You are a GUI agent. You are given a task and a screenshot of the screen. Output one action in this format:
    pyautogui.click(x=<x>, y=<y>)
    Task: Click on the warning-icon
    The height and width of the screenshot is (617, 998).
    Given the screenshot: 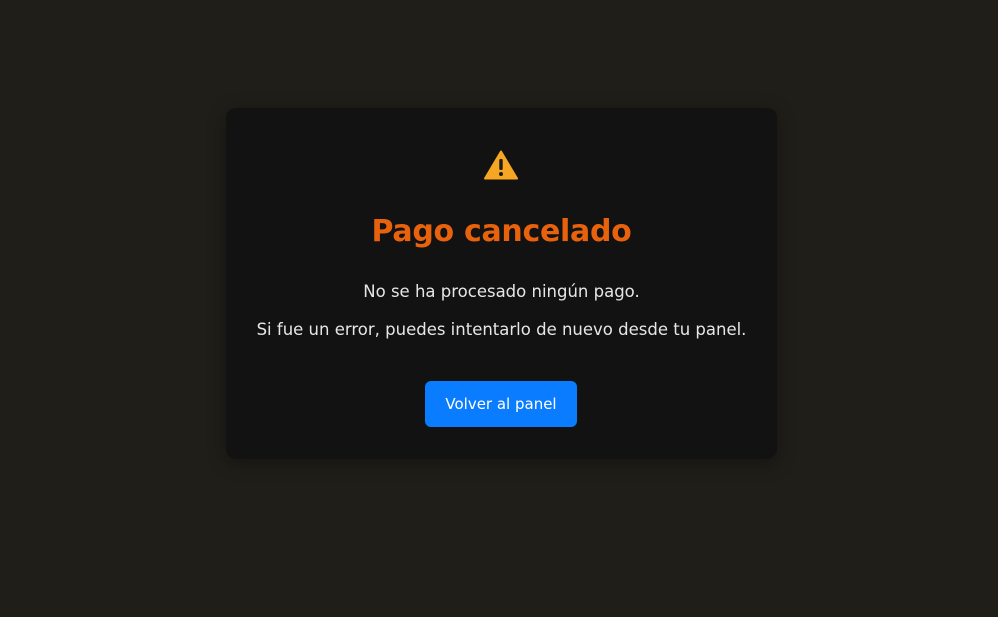 What is the action you would take?
    pyautogui.click(x=501, y=165)
    